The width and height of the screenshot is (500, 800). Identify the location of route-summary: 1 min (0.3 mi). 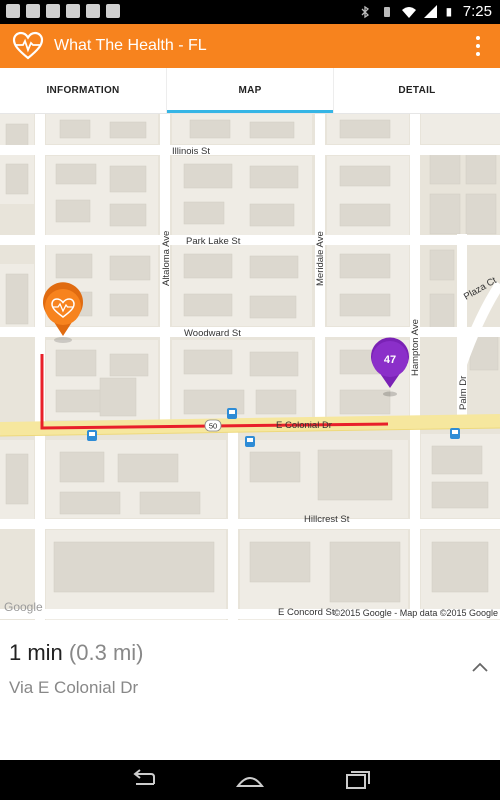
(76, 653).